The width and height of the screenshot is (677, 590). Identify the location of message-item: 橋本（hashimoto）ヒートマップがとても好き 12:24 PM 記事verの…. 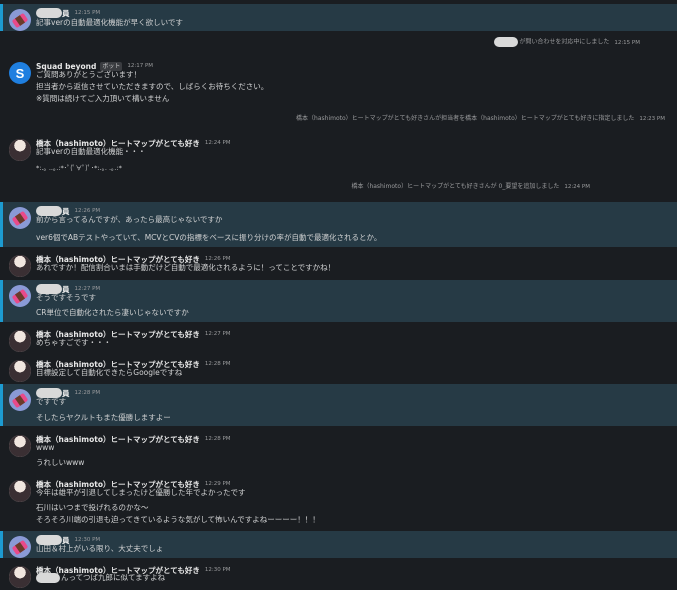
(338, 154).